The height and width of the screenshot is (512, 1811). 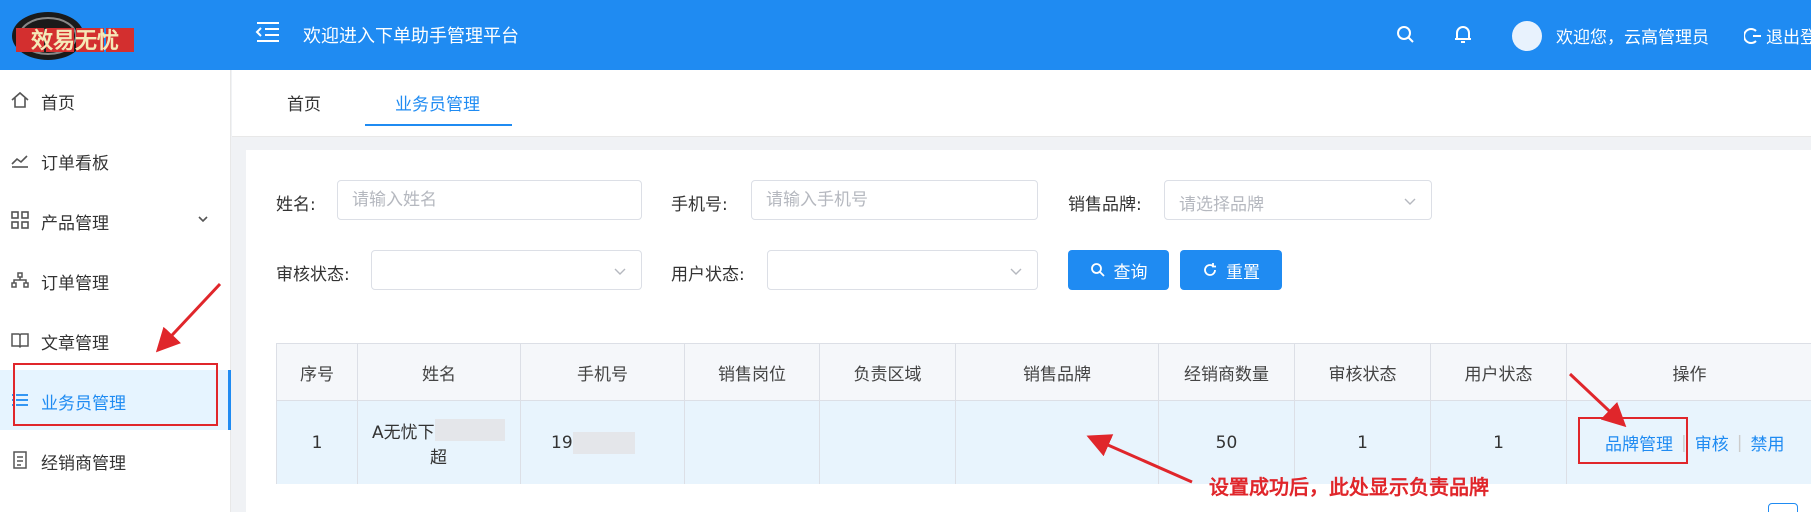 What do you see at coordinates (1633, 440) in the screenshot?
I see `annotation-box-brand-manage` at bounding box center [1633, 440].